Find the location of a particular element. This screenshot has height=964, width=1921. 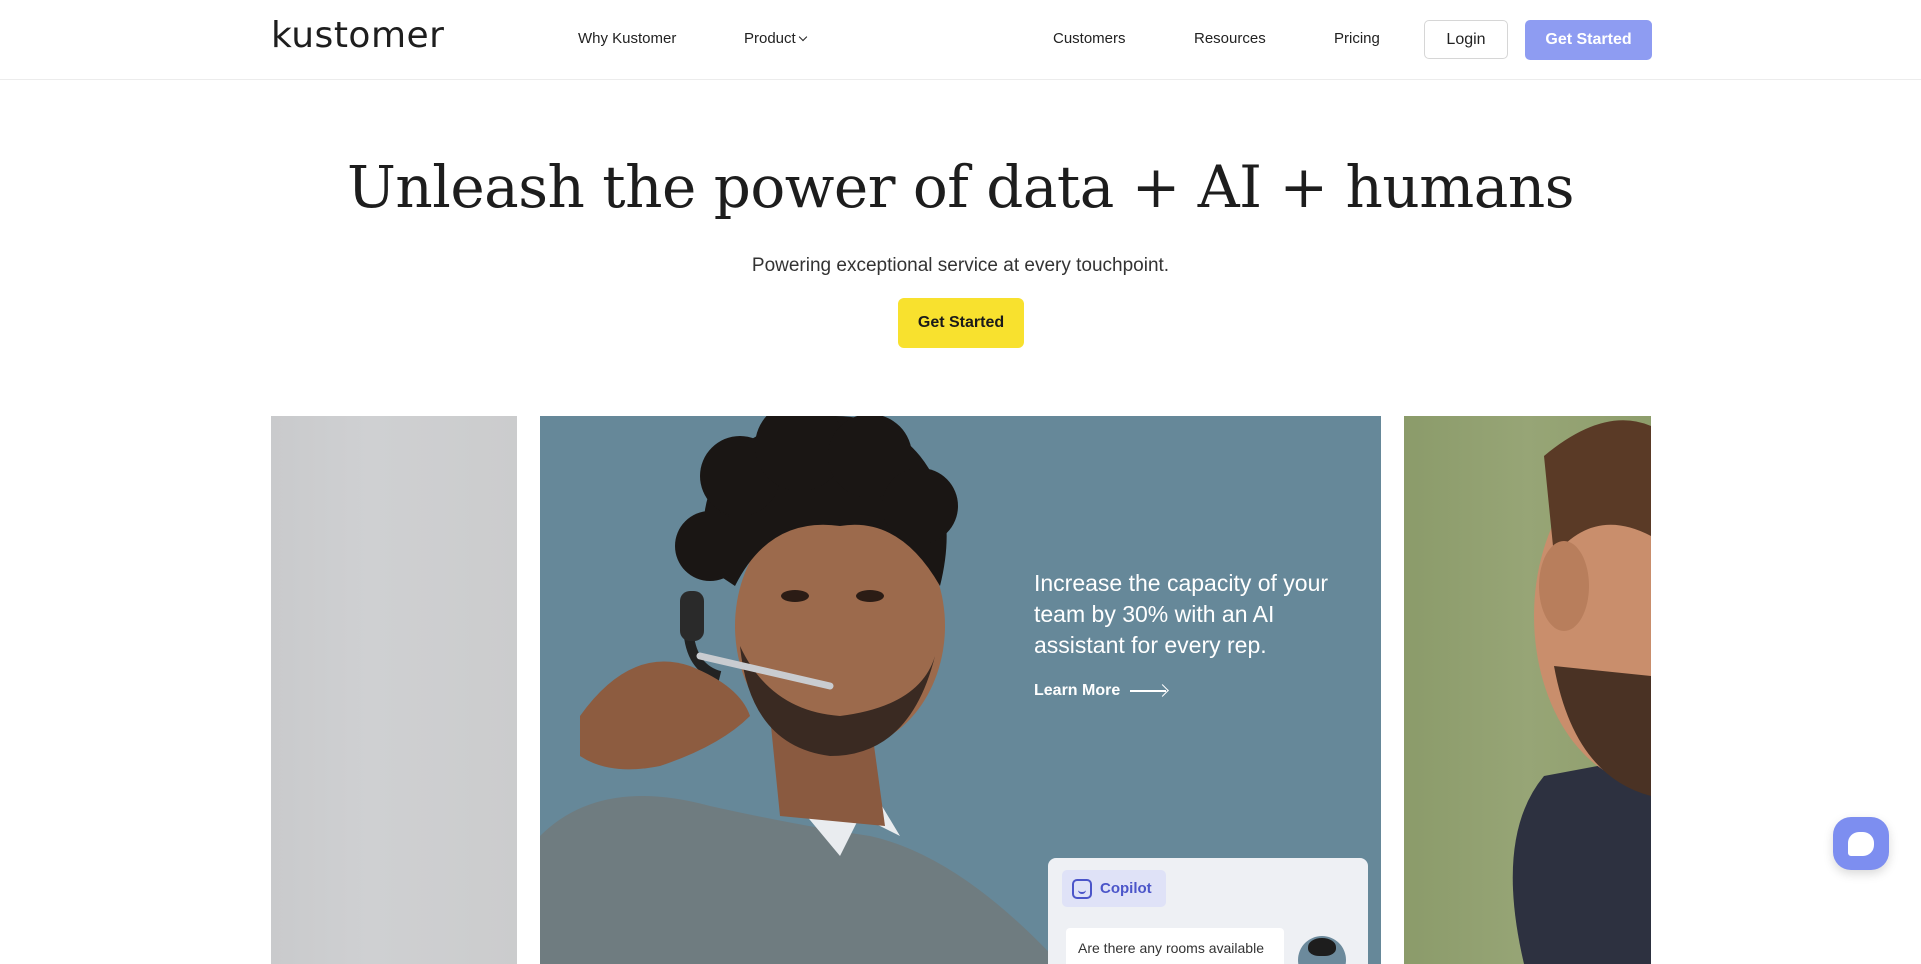

hero-title: Unleash the power of data + AI + humans is located at coordinates (960, 187).